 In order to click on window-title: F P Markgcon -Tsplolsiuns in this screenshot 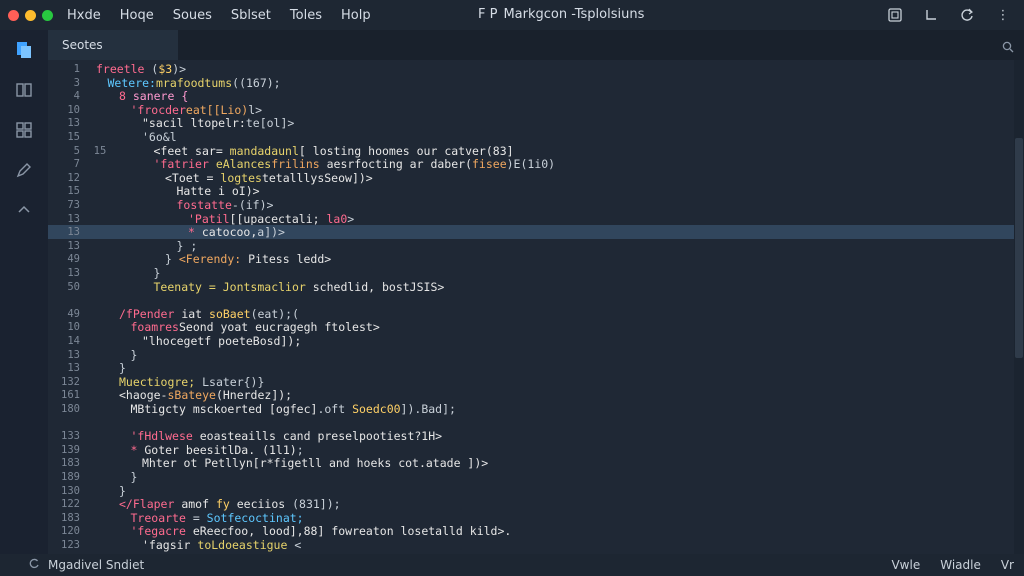, I will do `click(561, 14)`.